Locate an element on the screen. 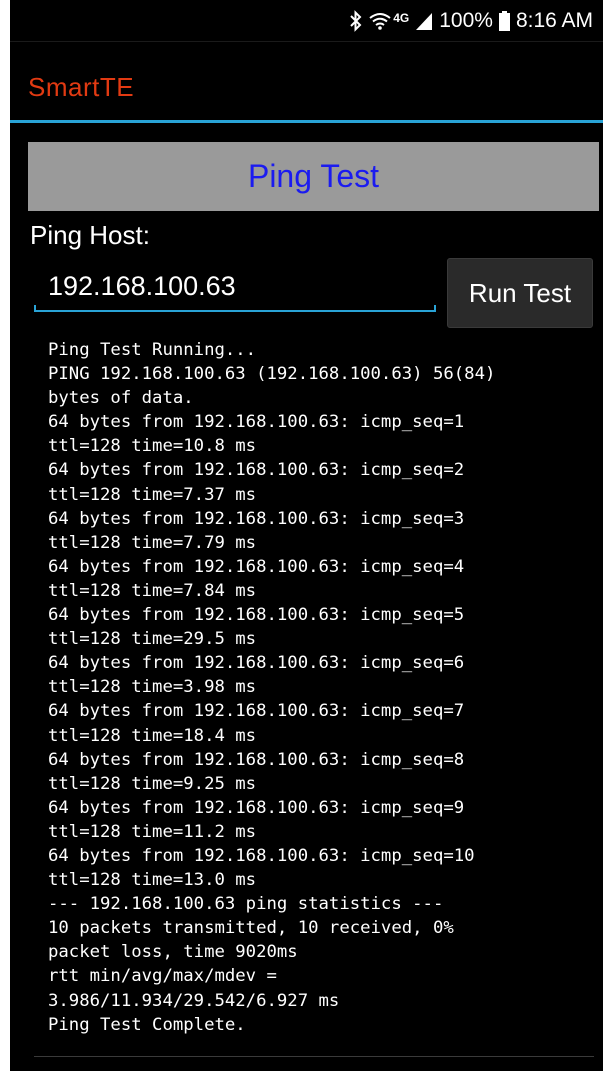 The image size is (613, 1071). run-test-button: Run Test is located at coordinates (520, 293).